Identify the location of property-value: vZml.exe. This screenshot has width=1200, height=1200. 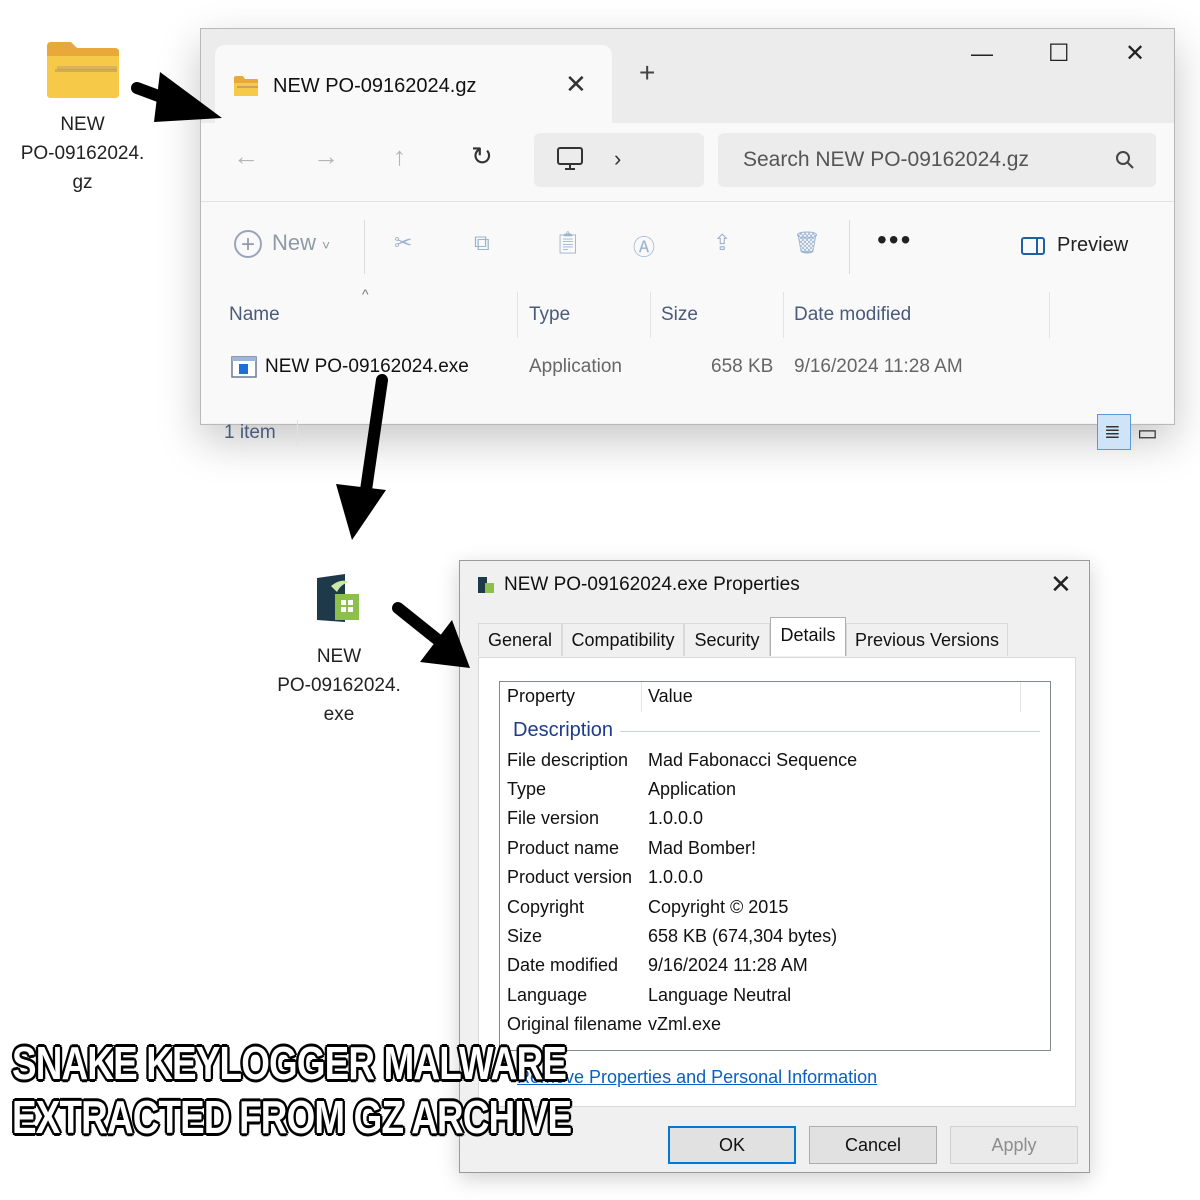
(685, 1024).